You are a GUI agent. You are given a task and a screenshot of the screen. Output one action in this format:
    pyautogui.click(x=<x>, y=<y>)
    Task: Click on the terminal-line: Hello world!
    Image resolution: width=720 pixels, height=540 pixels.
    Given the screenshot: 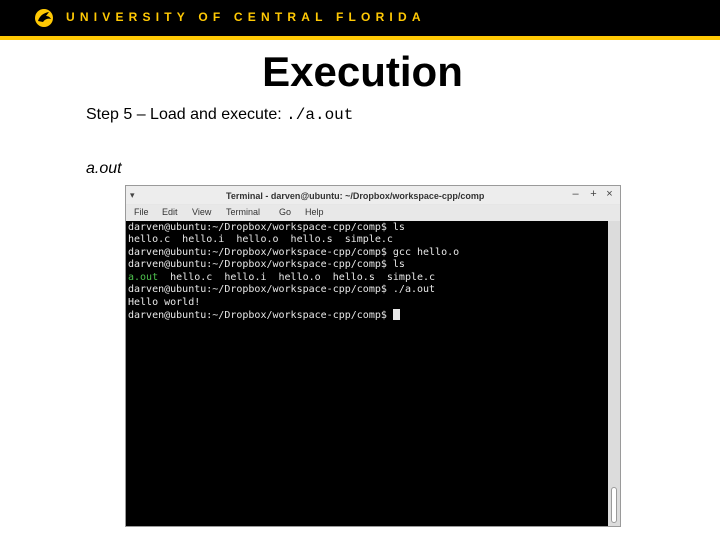 What is the action you would take?
    pyautogui.click(x=164, y=303)
    